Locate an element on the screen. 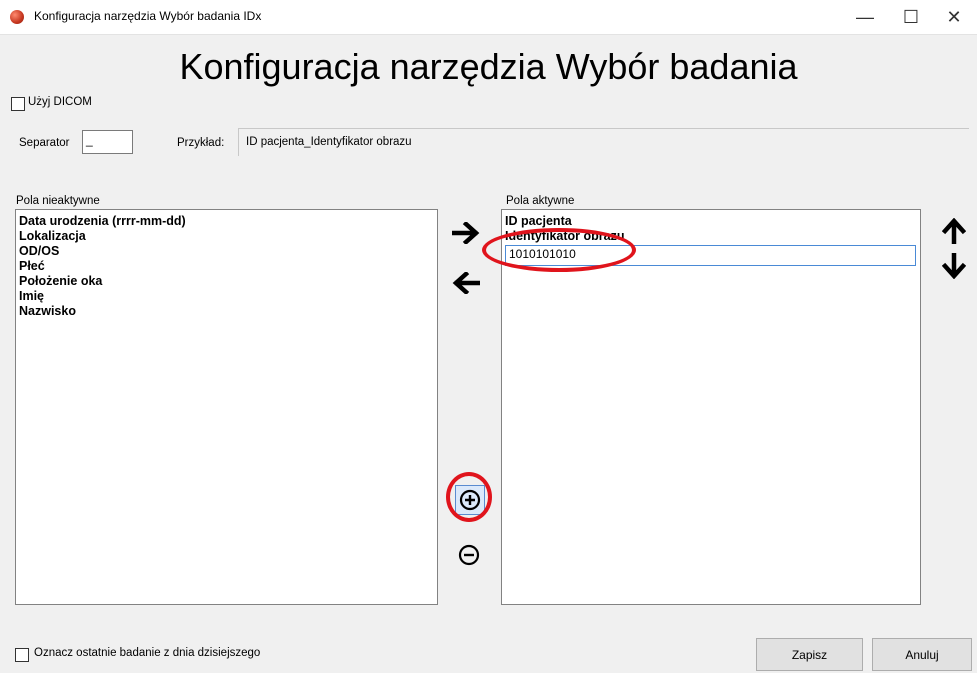 This screenshot has width=977, height=673. list-item: Położenie oka is located at coordinates (226, 281).